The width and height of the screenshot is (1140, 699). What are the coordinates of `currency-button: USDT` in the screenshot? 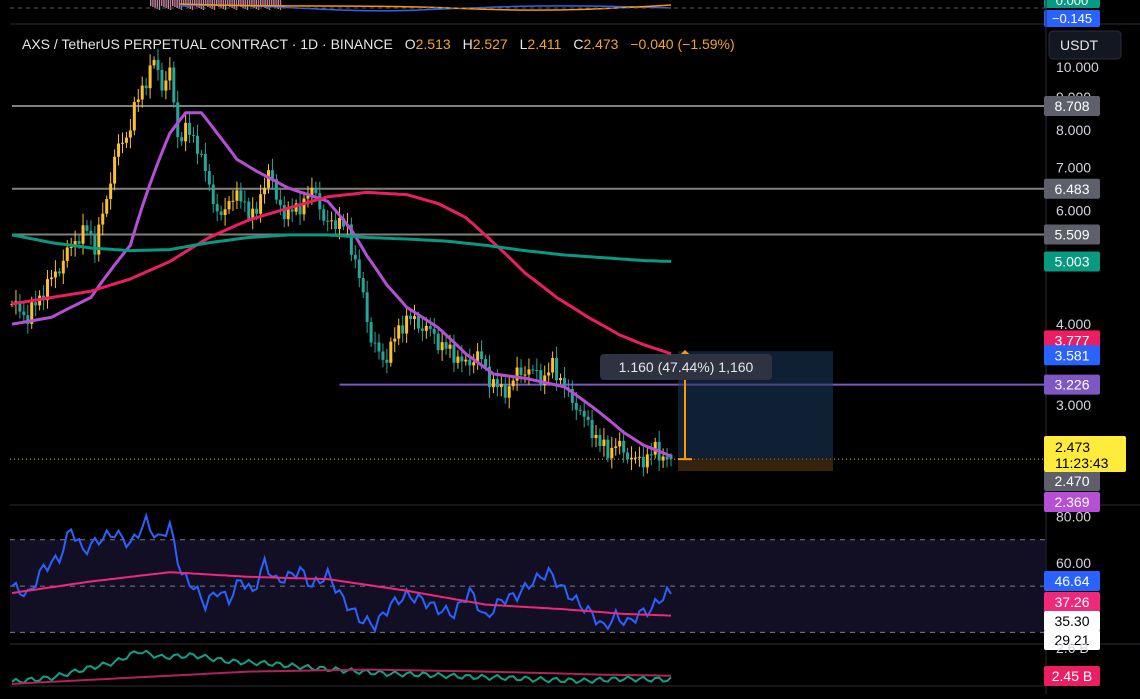 It's located at (1085, 45).